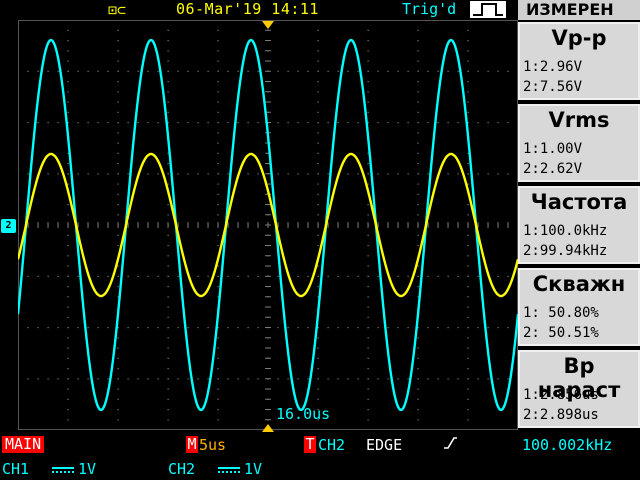 The image size is (640, 480). What do you see at coordinates (553, 67) in the screenshot?
I see `measure-ch1-value: 1:2.96V` at bounding box center [553, 67].